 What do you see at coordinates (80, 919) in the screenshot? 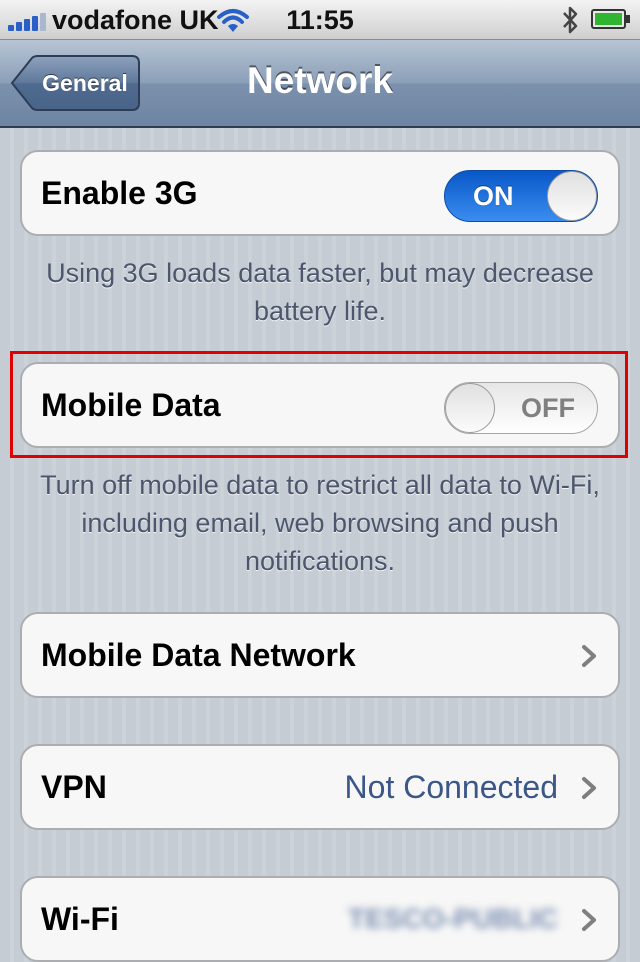
I see `wifi-label: Wi-Fi` at bounding box center [80, 919].